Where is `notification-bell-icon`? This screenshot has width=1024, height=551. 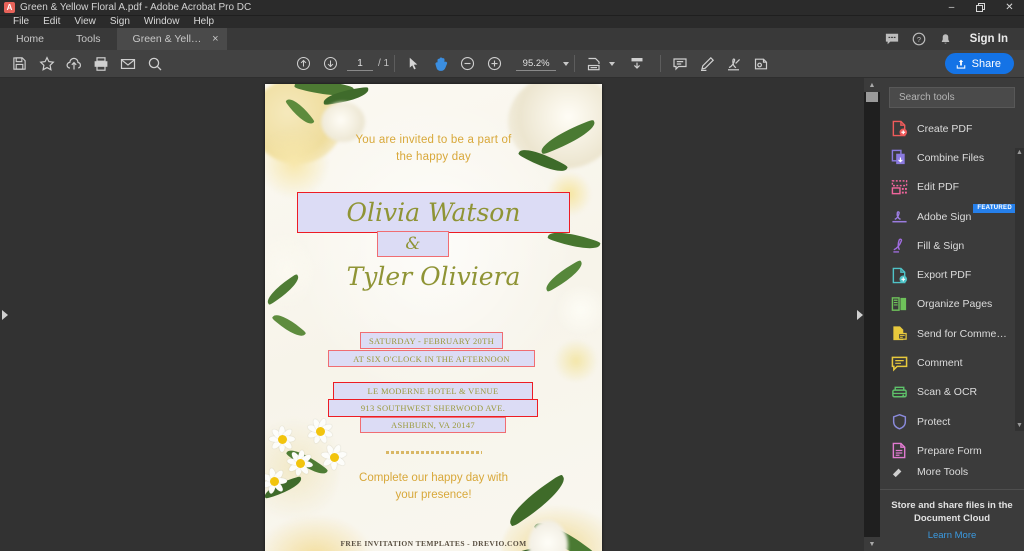
notification-bell-icon is located at coordinates (946, 39).